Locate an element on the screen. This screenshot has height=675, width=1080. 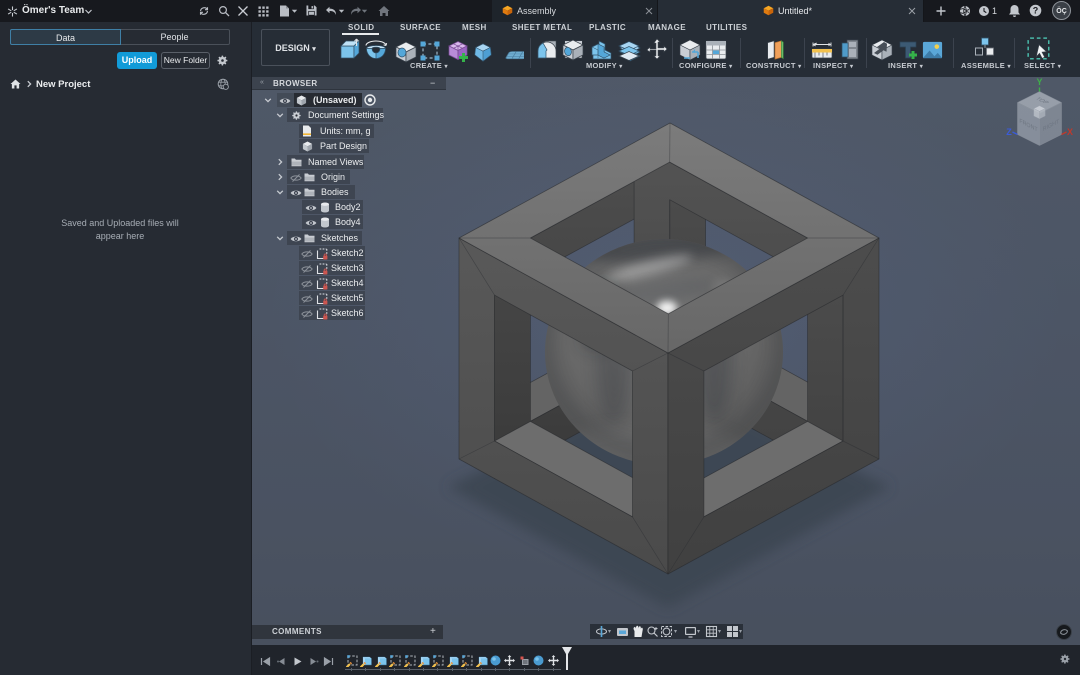
svg-text: Z is located at coordinates (1009, 132).